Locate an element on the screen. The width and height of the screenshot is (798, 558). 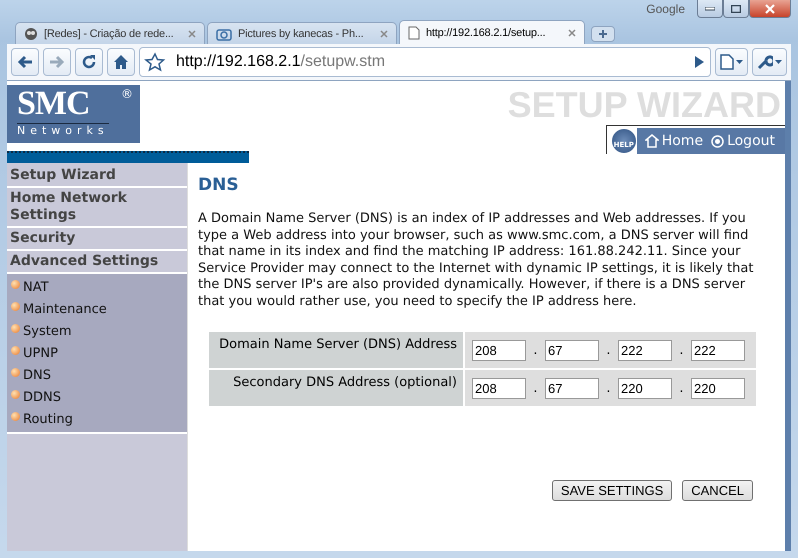
sidebar-item: Setup Wizard is located at coordinates (97, 176).